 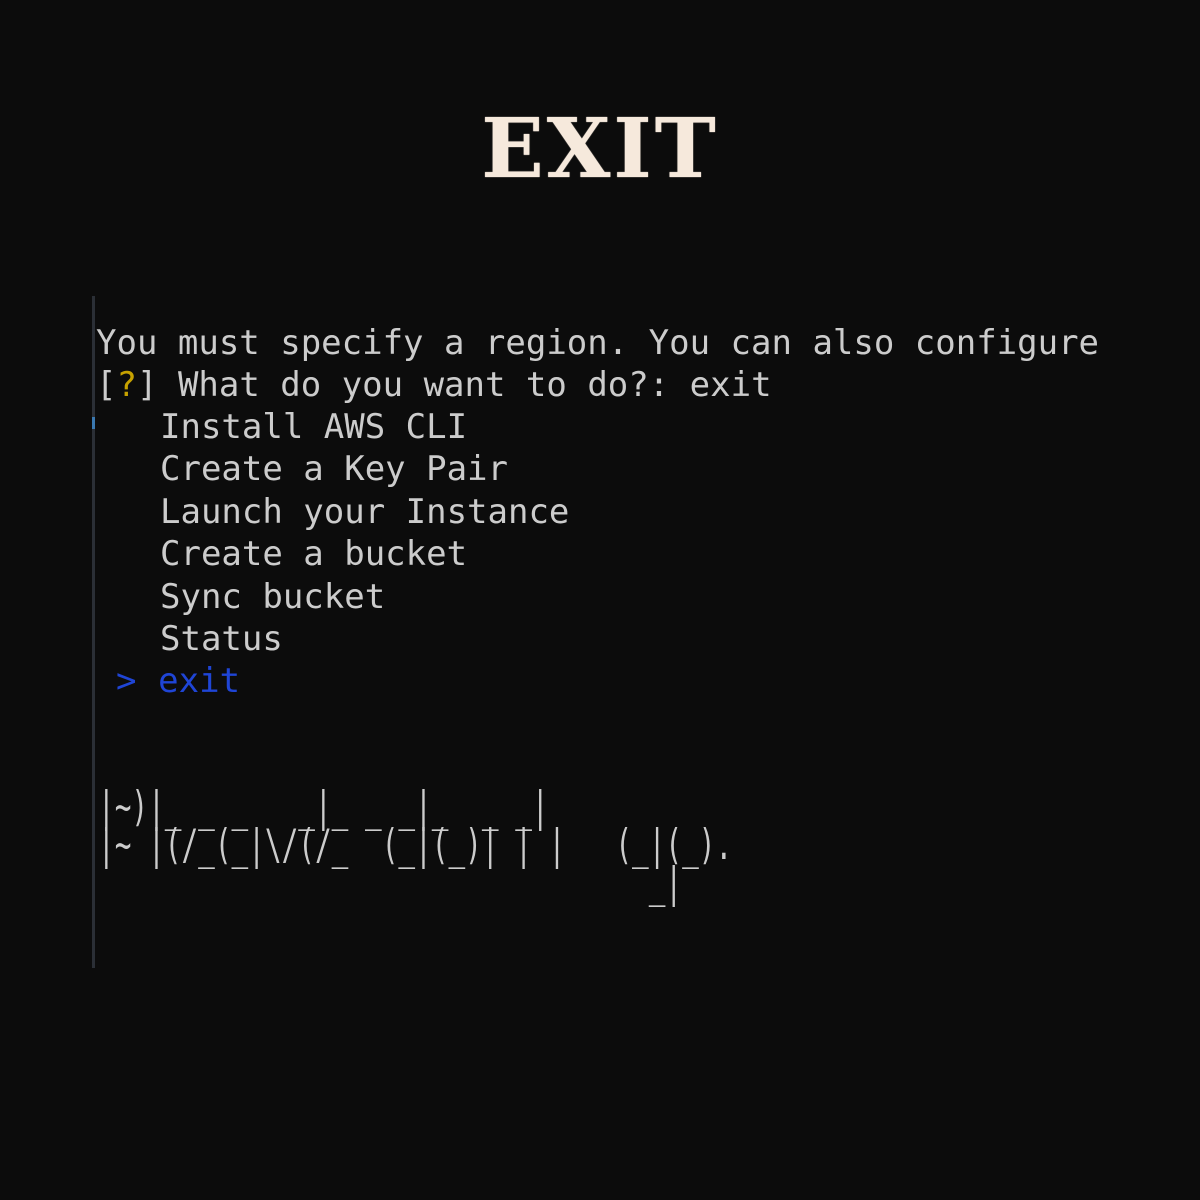 What do you see at coordinates (93, 423) in the screenshot?
I see `scrollbar-marker` at bounding box center [93, 423].